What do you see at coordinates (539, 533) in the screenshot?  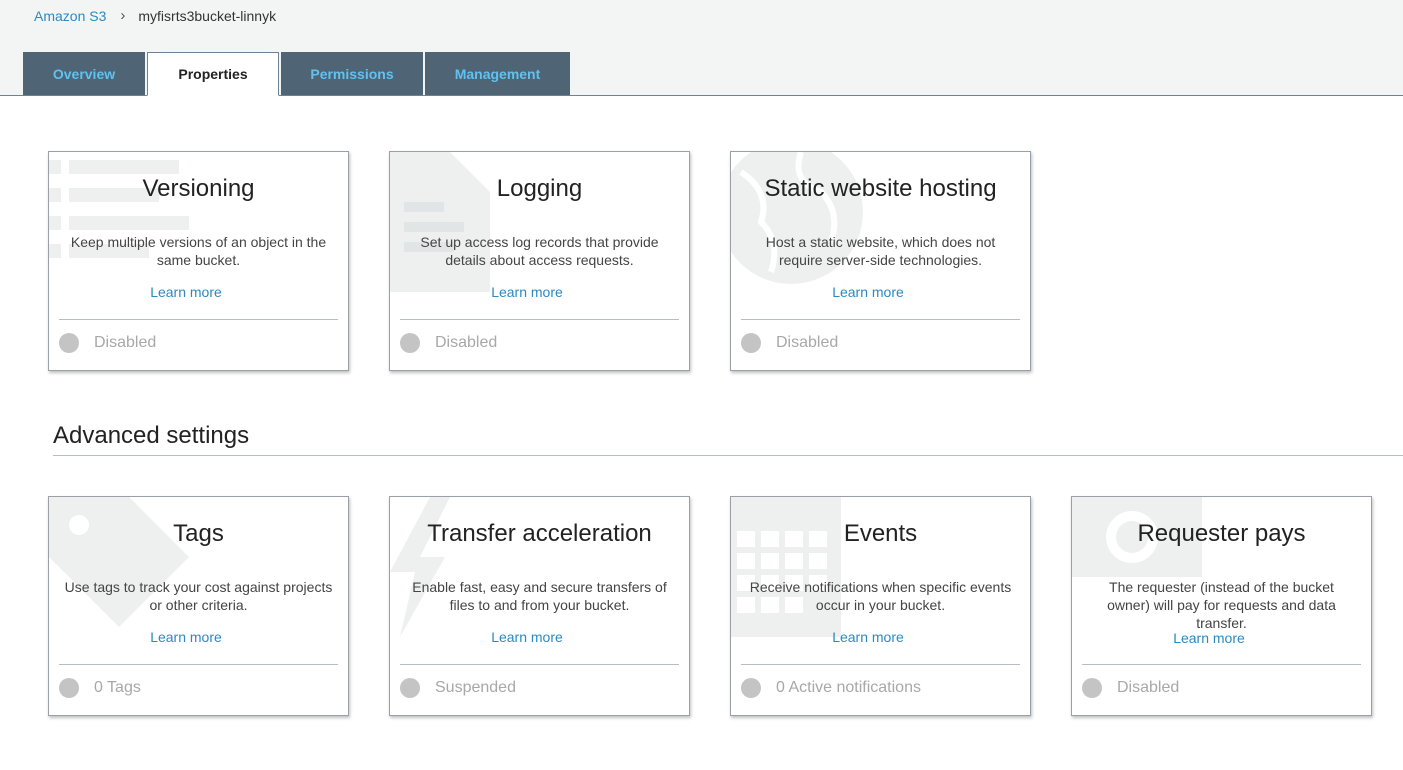 I see `card-title: Transfer acceleration` at bounding box center [539, 533].